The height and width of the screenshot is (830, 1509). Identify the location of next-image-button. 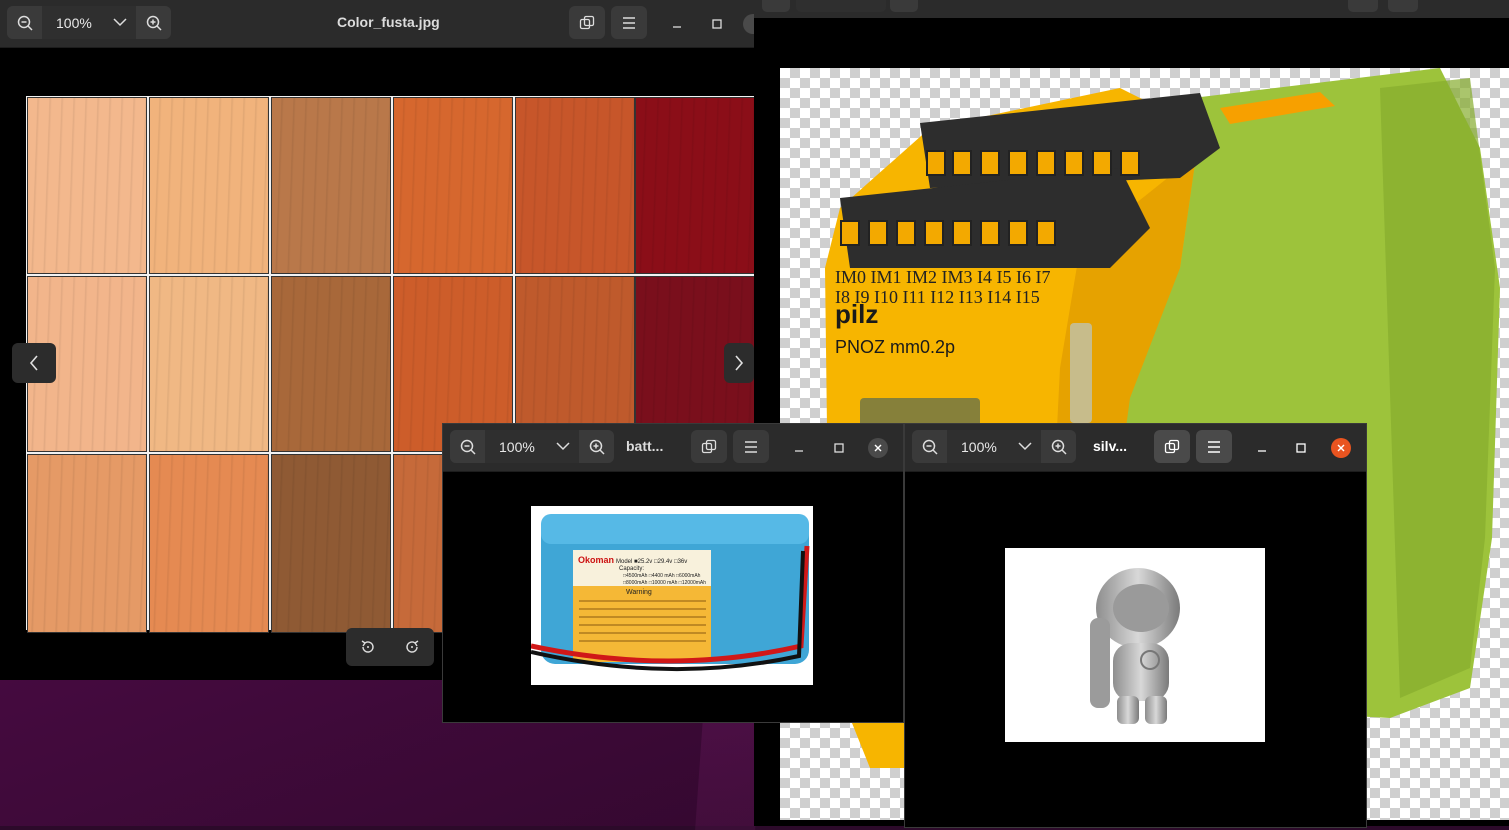
(739, 363).